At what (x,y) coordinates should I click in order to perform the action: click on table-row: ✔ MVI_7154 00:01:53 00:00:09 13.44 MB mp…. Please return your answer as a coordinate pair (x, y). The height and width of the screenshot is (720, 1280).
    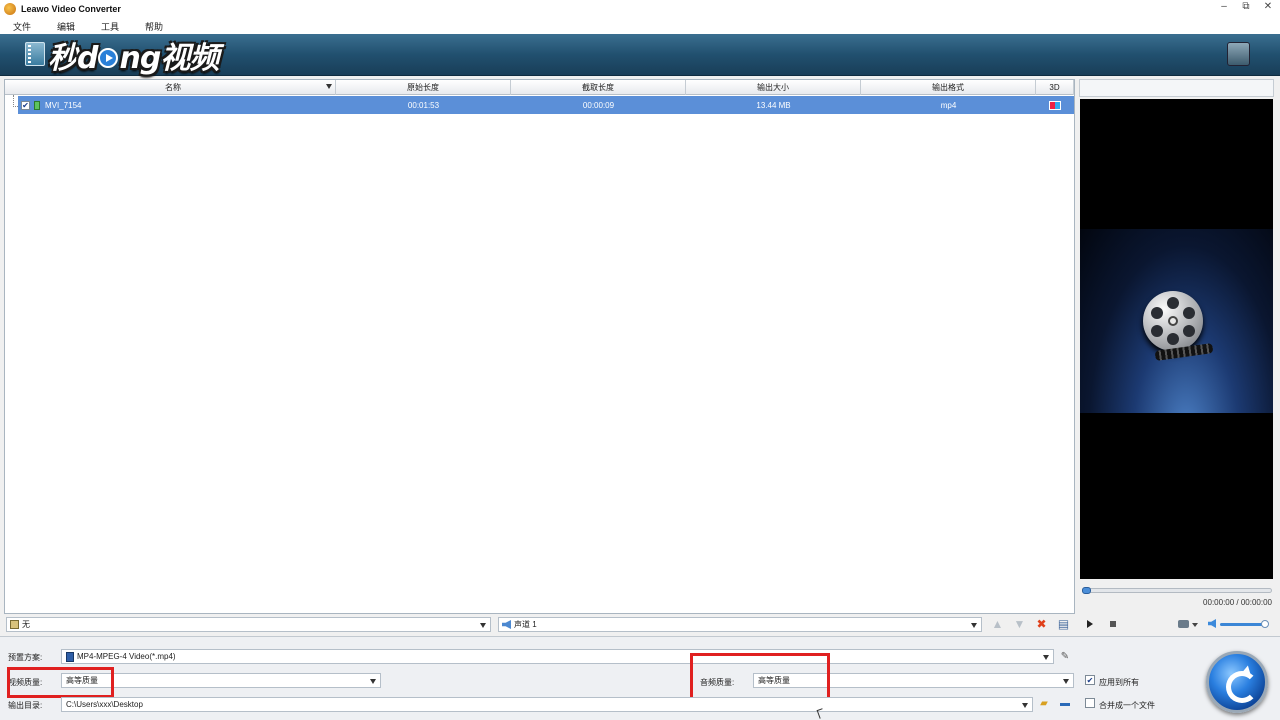
    Looking at the image, I should click on (546, 105).